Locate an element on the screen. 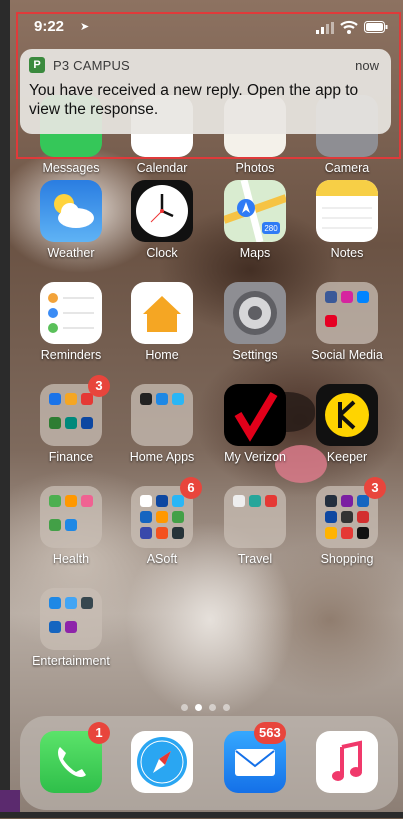 The height and width of the screenshot is (819, 403). app-keeper: Keeper is located at coordinates (347, 428).